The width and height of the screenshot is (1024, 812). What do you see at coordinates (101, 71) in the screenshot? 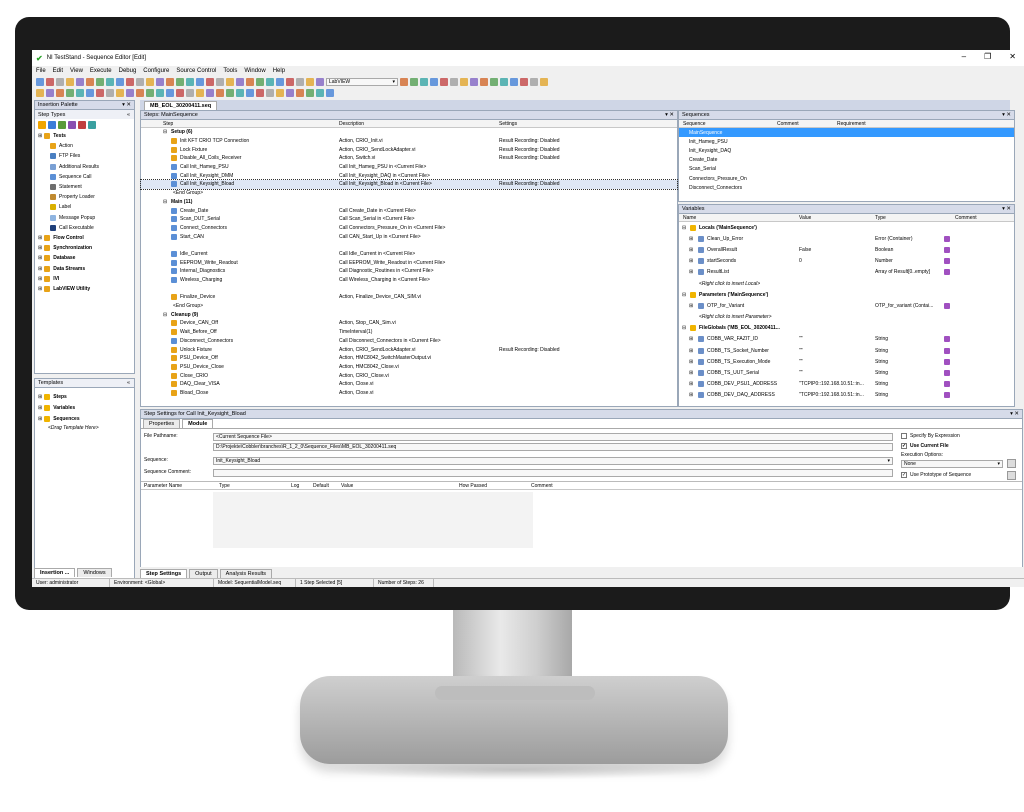
I see `menu-execute: Execute` at bounding box center [101, 71].